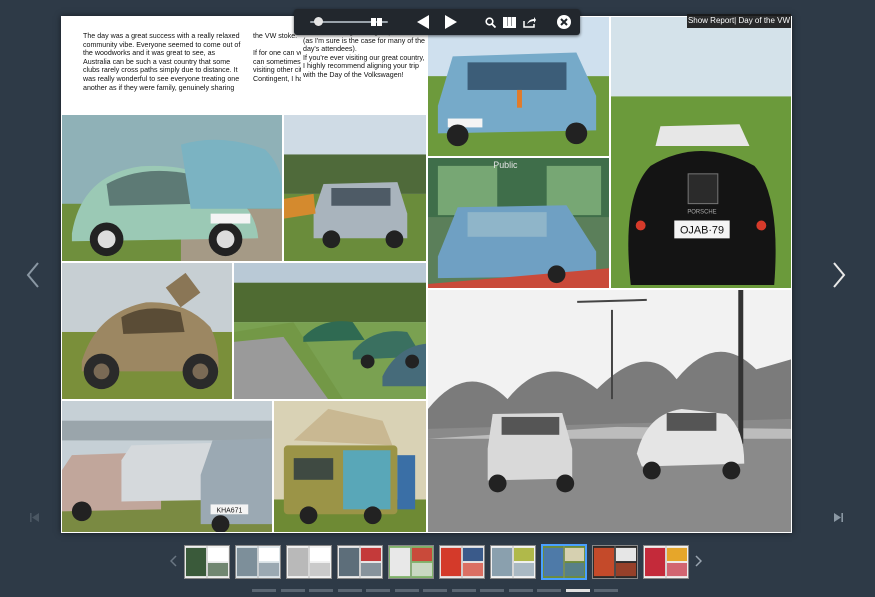  I want to click on thumbnails-icon, so click(509, 22).